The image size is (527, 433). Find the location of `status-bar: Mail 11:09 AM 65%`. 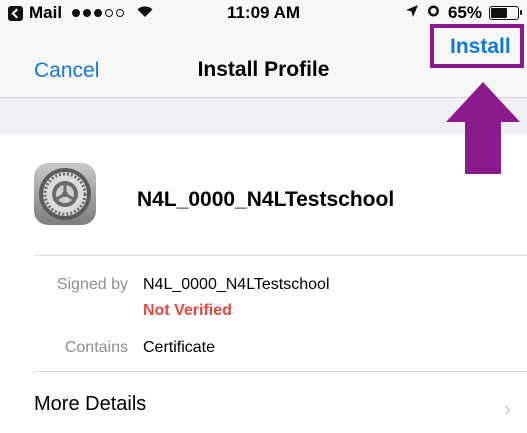

status-bar: Mail 11:09 AM 65% is located at coordinates (263, 13).